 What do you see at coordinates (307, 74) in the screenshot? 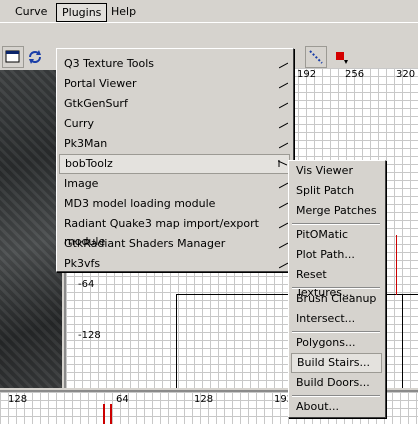
I see `grid-label: 192` at bounding box center [307, 74].